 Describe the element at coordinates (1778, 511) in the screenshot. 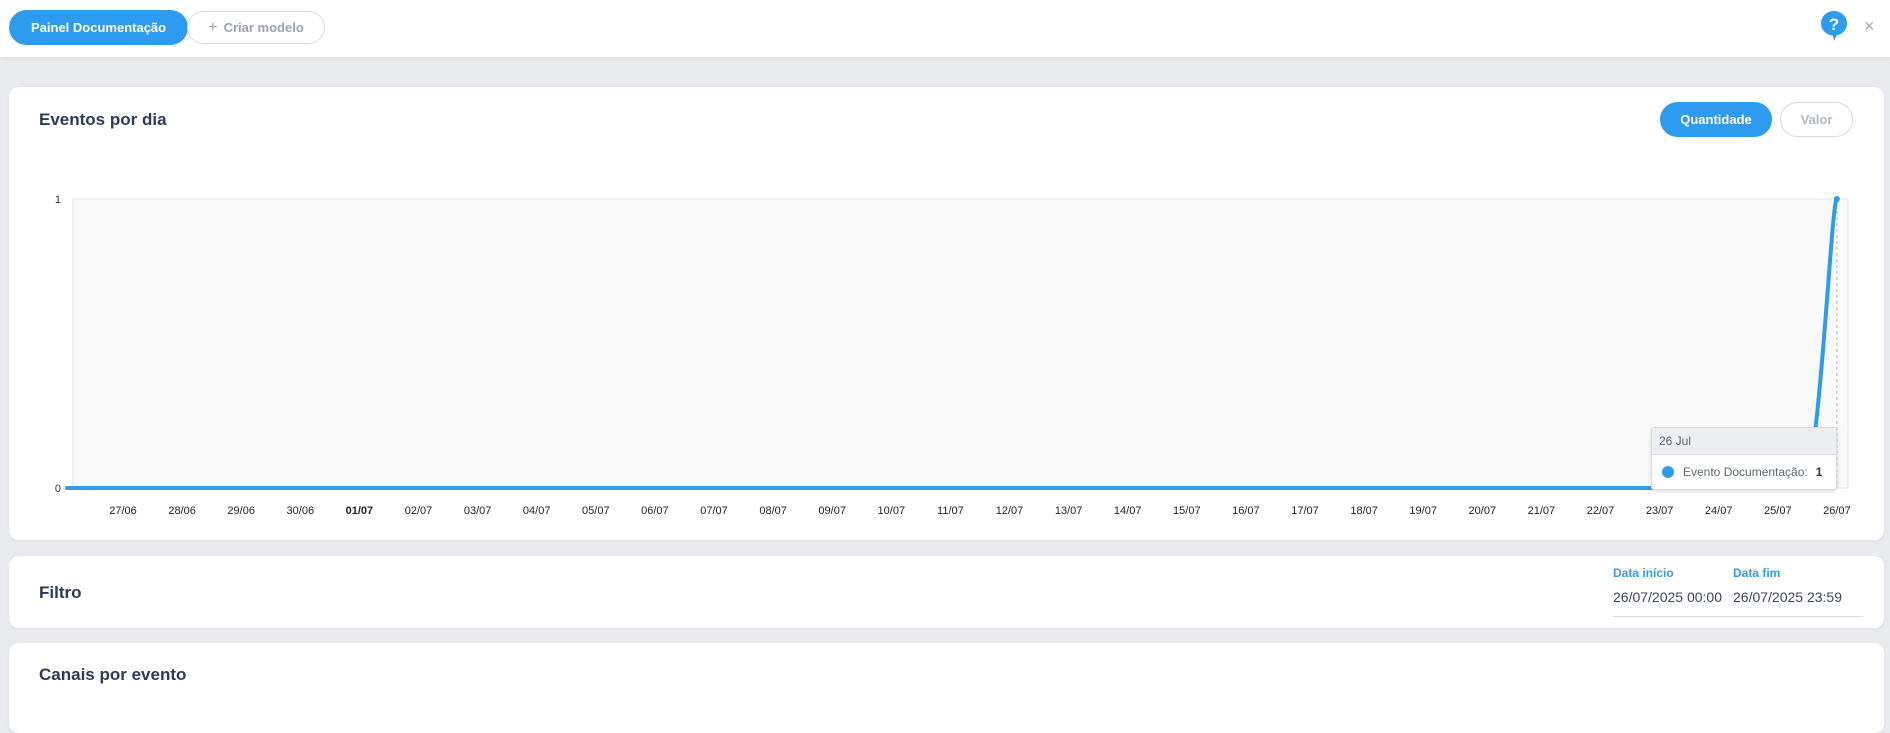

I see `x-tick-label: 25/07` at that location.